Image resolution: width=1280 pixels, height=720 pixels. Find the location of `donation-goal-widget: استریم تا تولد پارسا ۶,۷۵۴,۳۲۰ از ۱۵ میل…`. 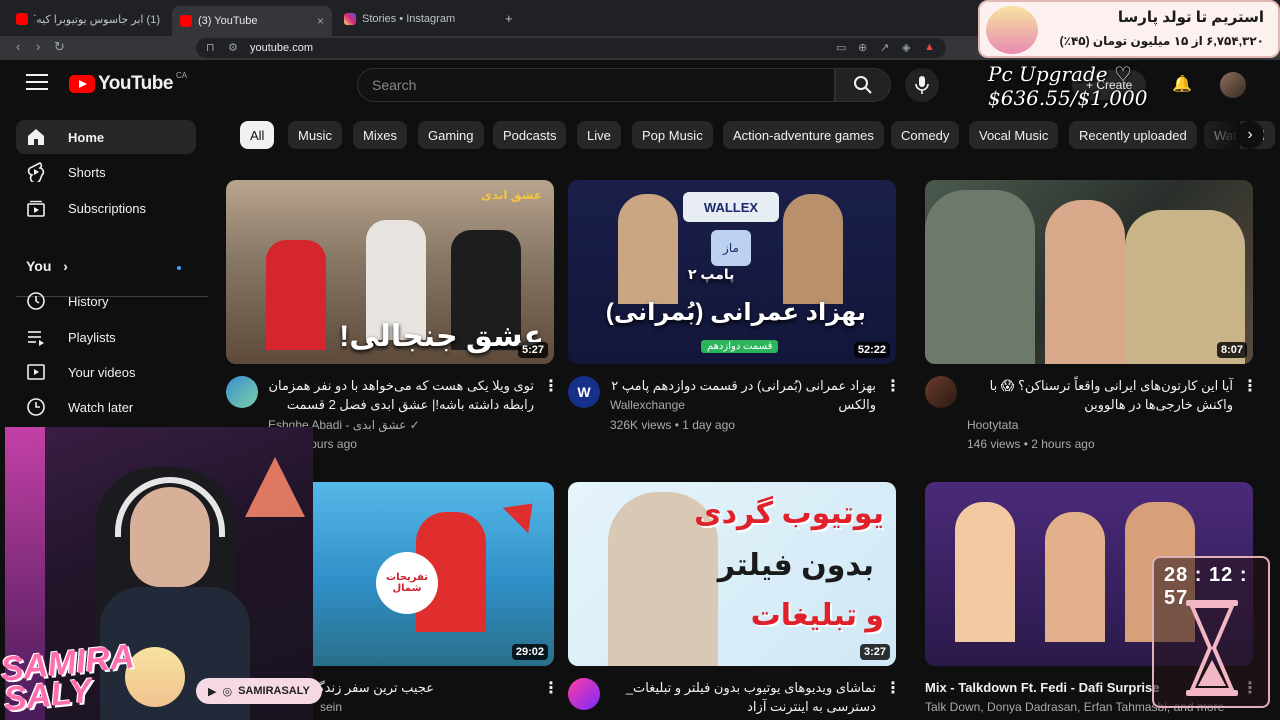

donation-goal-widget: استریم تا تولد پارسا ۶,۷۵۴,۳۲۰ از ۱۵ میل… is located at coordinates (1129, 29).